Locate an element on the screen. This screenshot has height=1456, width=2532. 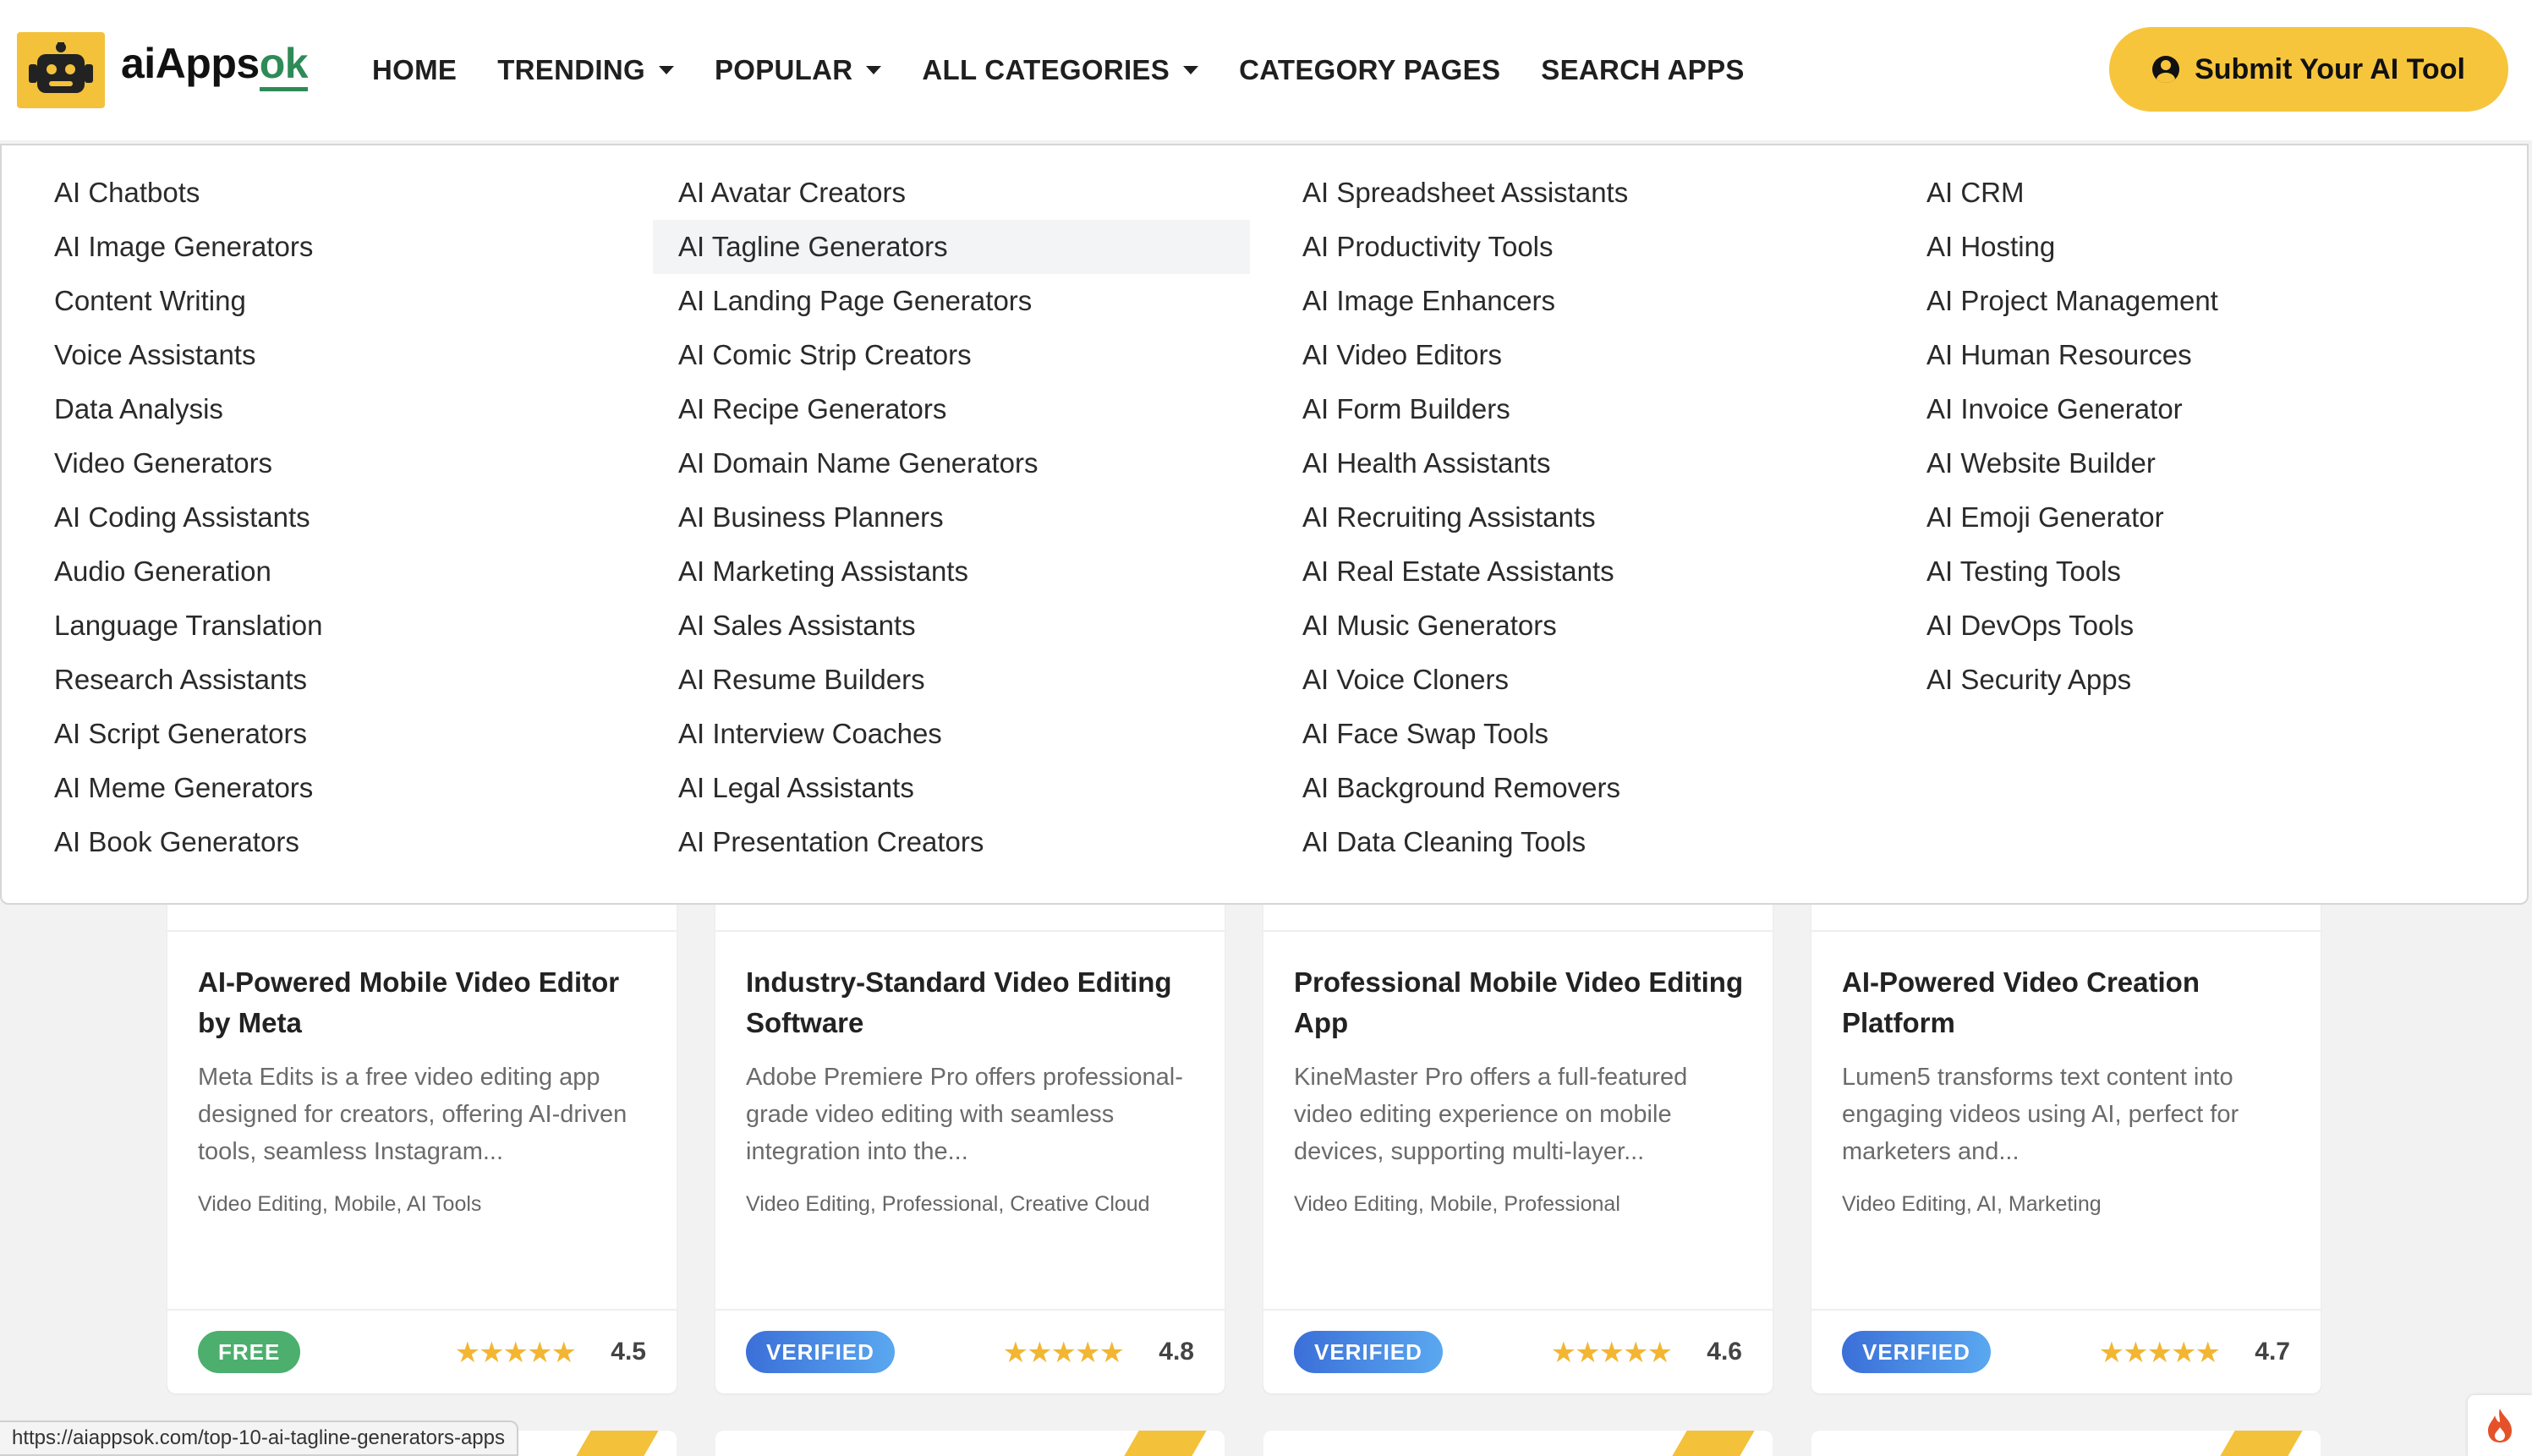
menu-item: AI Legal Assistants is located at coordinates (951, 788).